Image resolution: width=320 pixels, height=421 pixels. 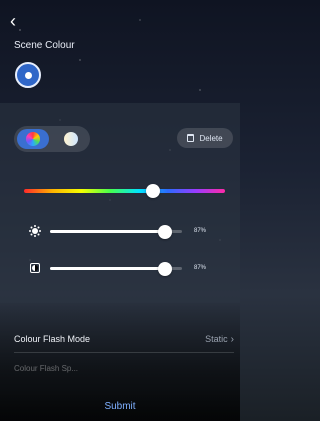 What do you see at coordinates (164, 268) in the screenshot?
I see `saturation-slider-thumb` at bounding box center [164, 268].